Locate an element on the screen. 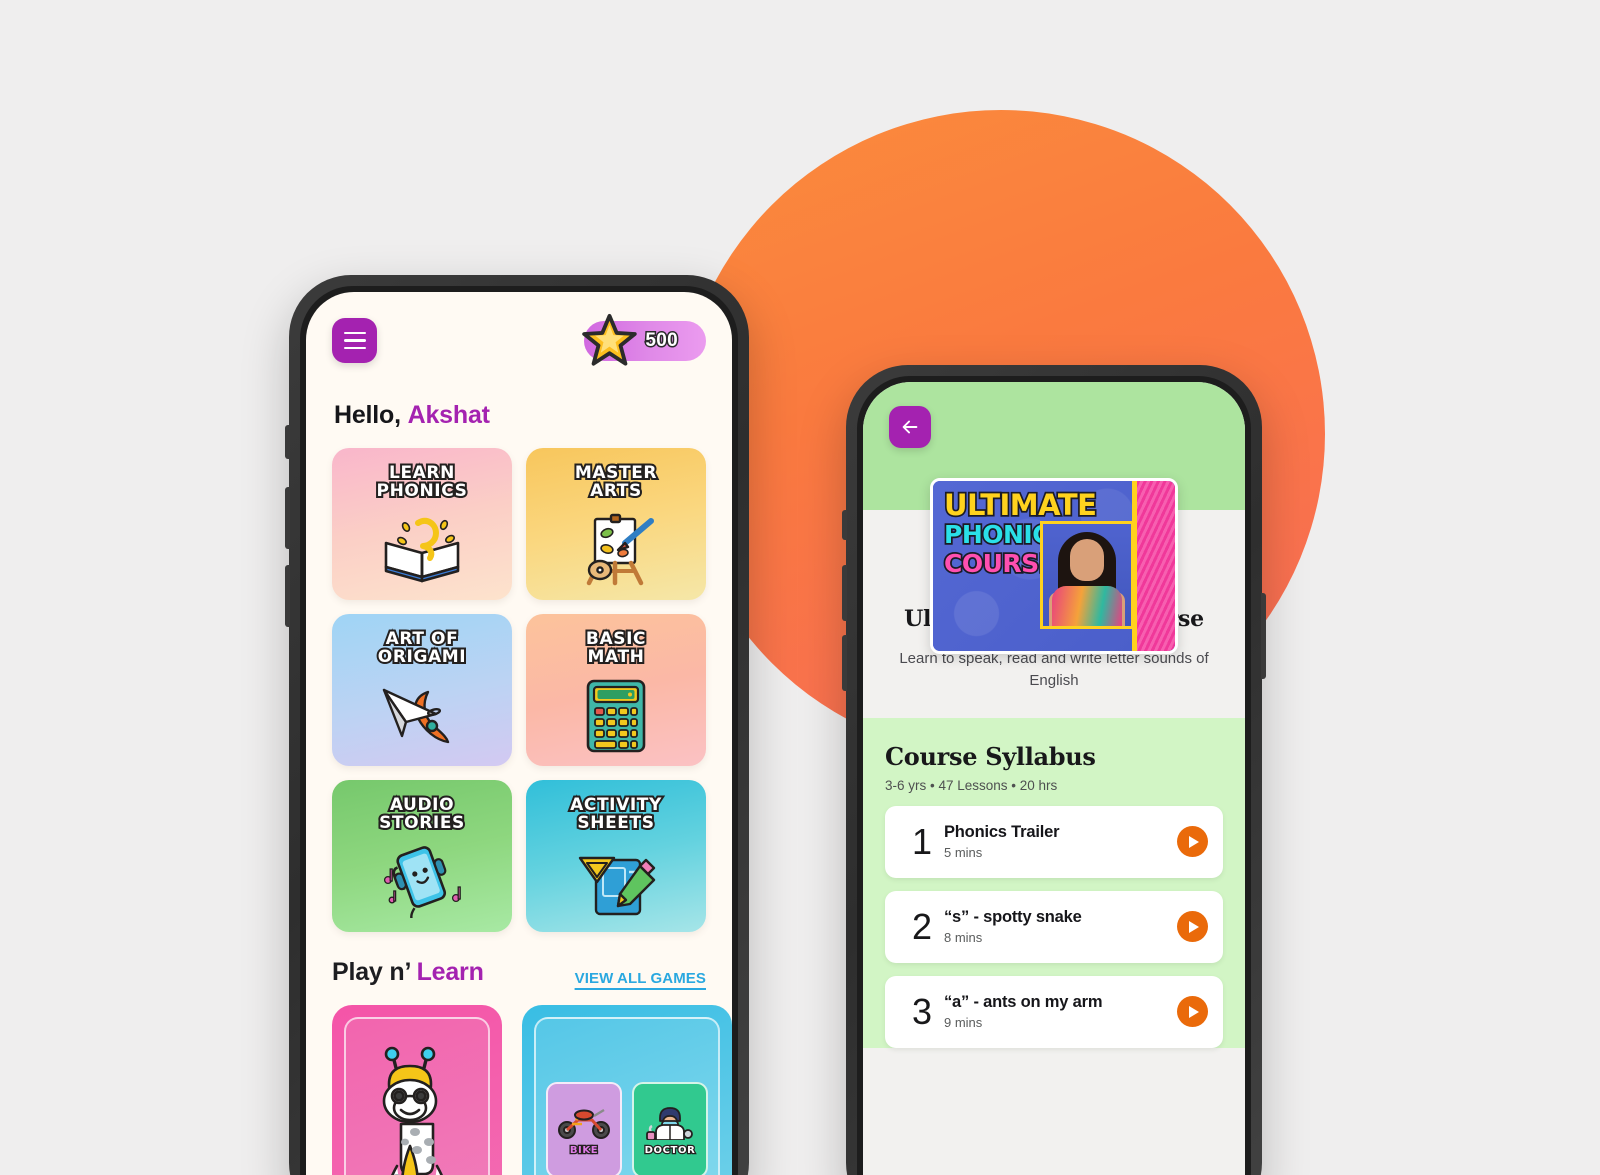 This screenshot has width=1600, height=1175. tile-label-line2: MATH is located at coordinates (616, 657).